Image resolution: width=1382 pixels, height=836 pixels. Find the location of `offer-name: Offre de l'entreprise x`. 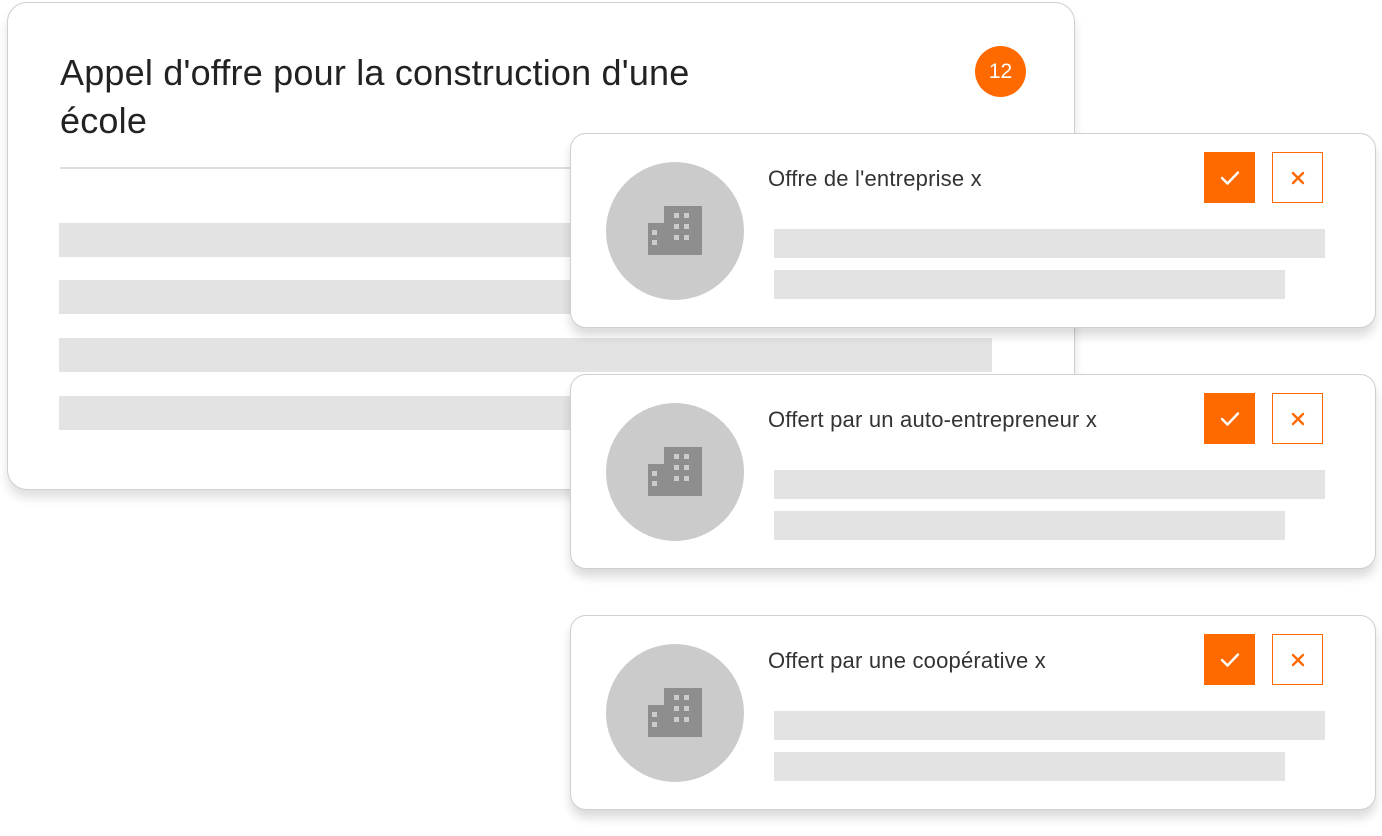

offer-name: Offre de l'entreprise x is located at coordinates (875, 178).